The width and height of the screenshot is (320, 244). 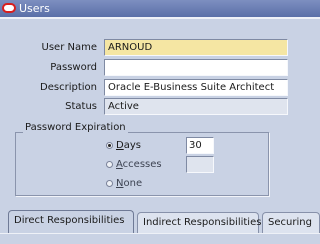 What do you see at coordinates (196, 47) in the screenshot?
I see `user-name-field: ARNOUD` at bounding box center [196, 47].